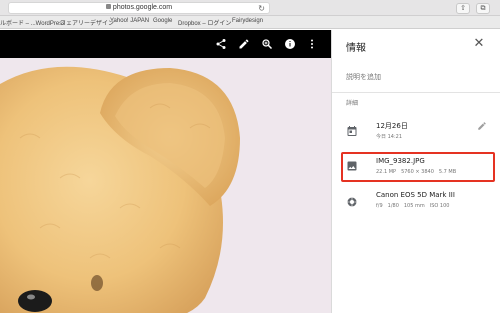  What do you see at coordinates (483, 8) in the screenshot?
I see `tabs-button: ⧉` at bounding box center [483, 8].